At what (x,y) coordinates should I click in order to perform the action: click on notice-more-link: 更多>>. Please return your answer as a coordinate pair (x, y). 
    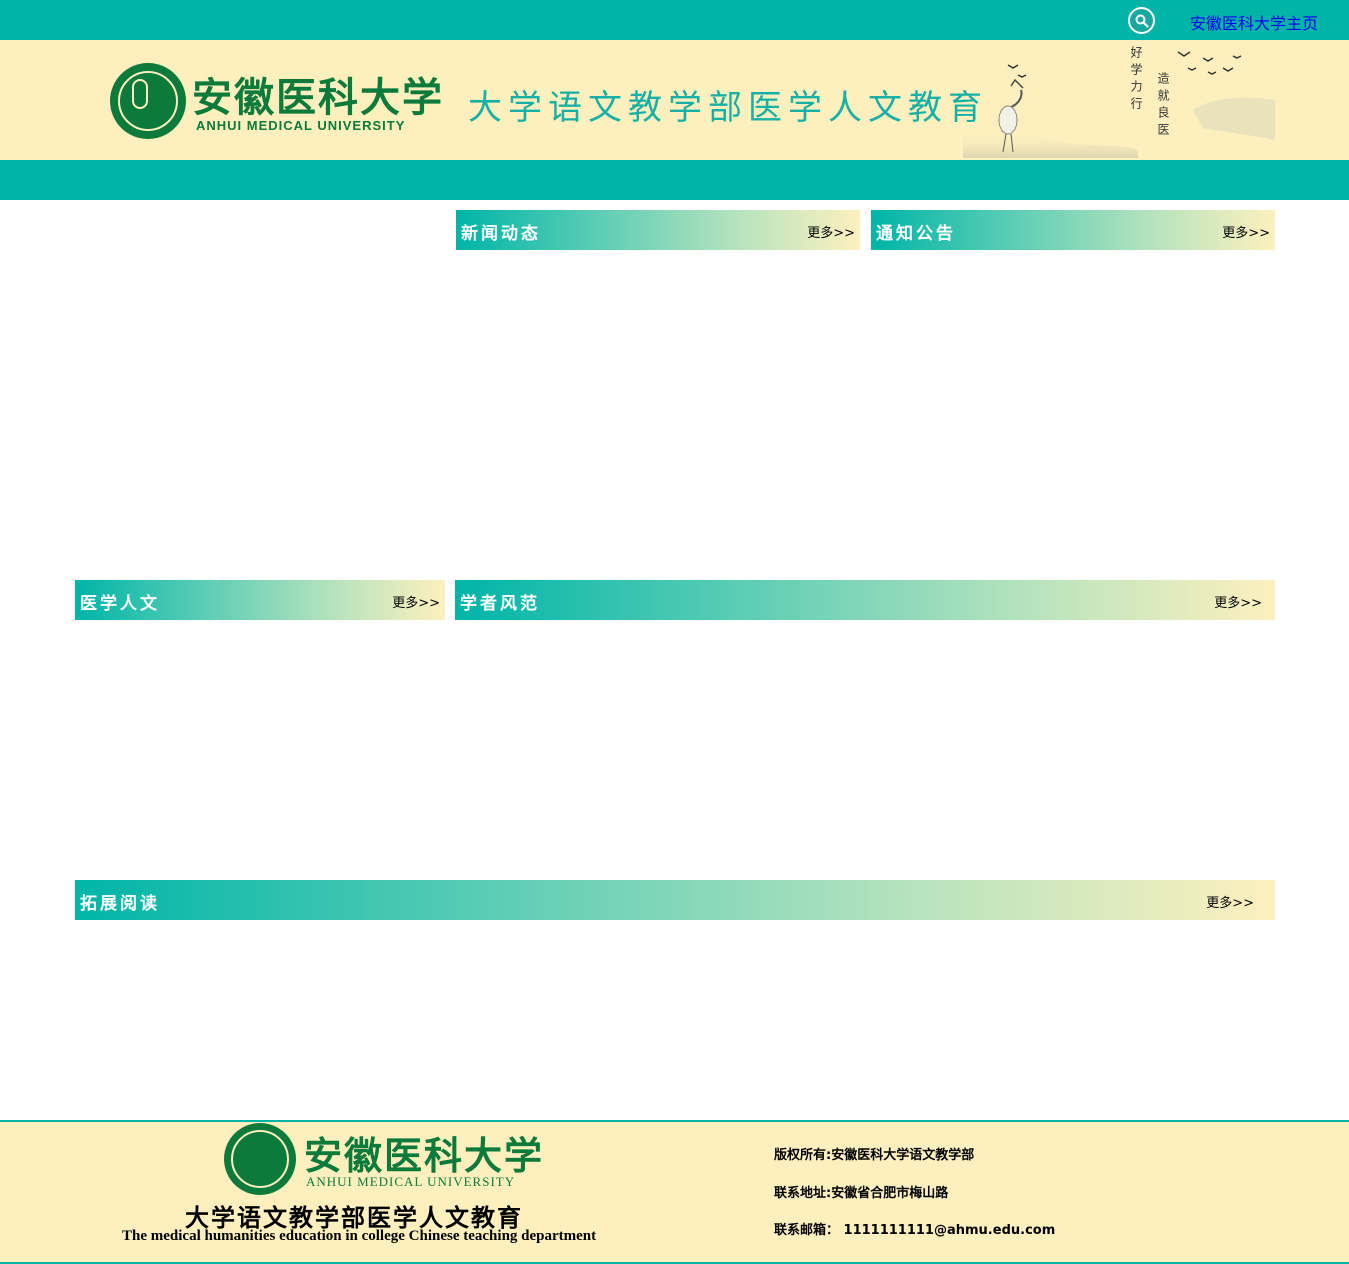
    Looking at the image, I should click on (1246, 231).